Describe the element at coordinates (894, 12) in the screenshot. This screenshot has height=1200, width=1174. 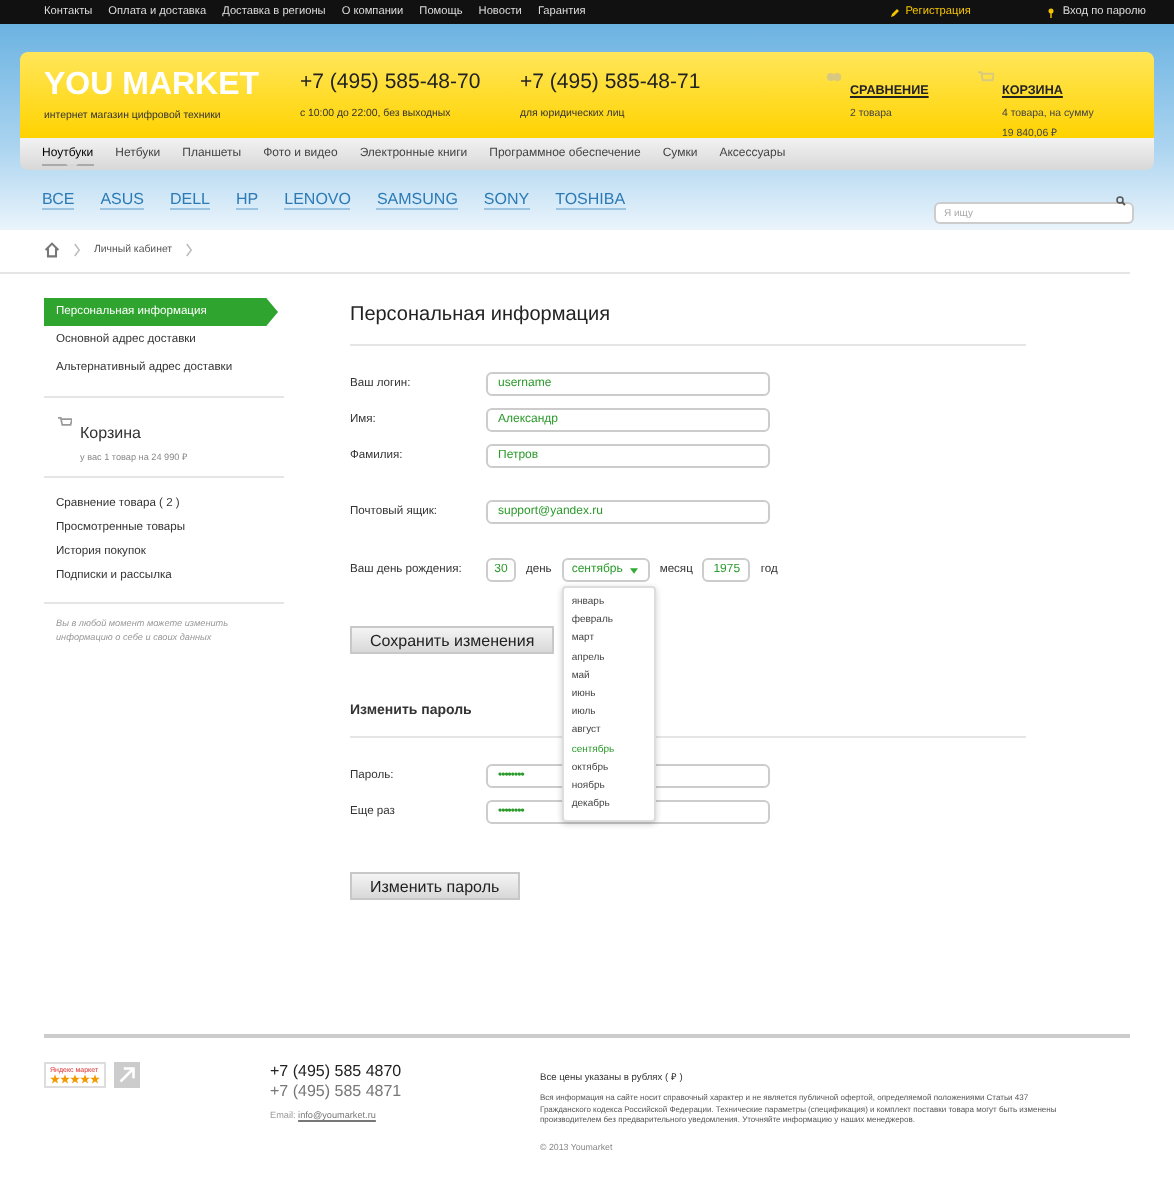
I see `pencil-icon` at that location.